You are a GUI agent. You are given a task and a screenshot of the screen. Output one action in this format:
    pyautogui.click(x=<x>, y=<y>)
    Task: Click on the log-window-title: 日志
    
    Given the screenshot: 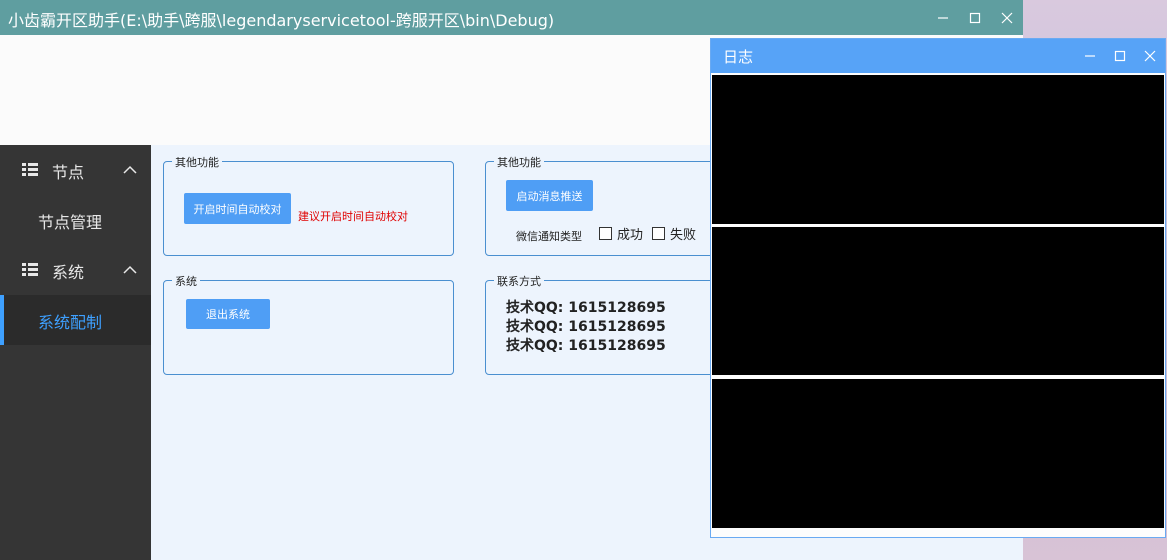 What is the action you would take?
    pyautogui.click(x=738, y=57)
    